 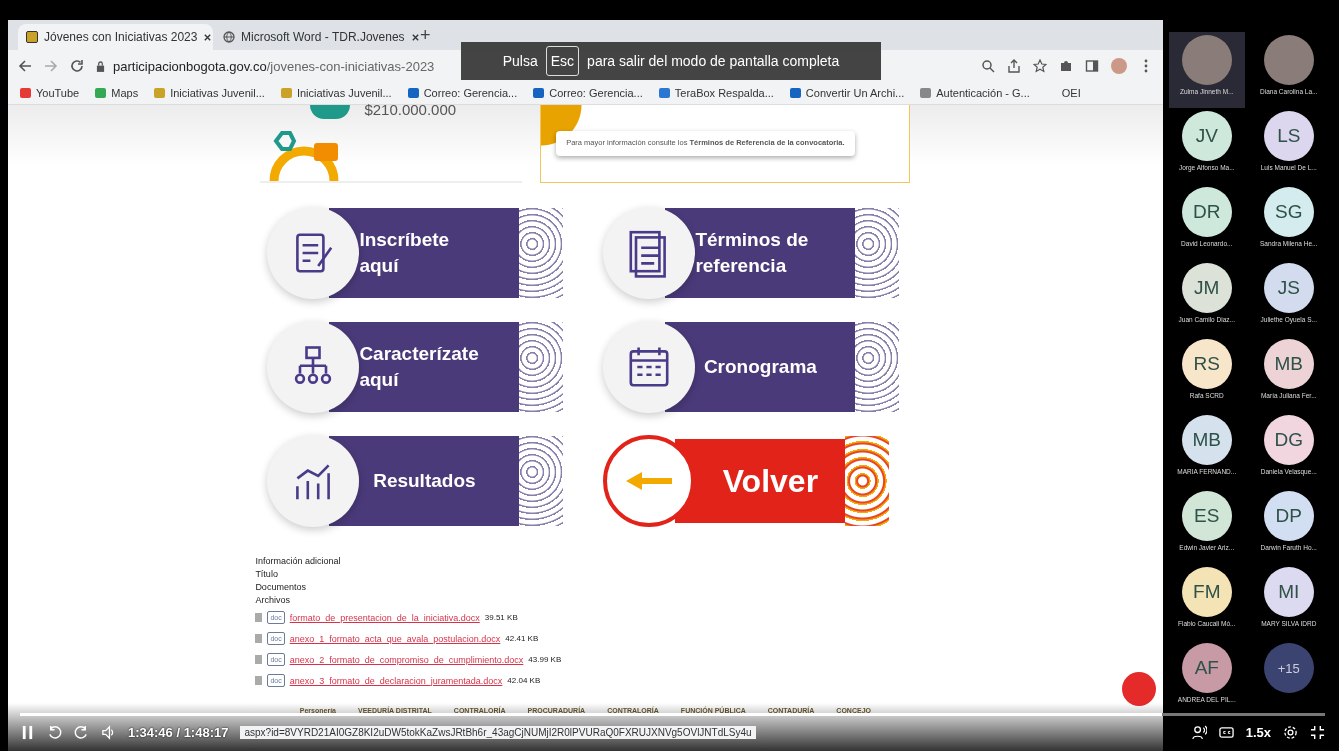 What do you see at coordinates (522, 638) in the screenshot?
I see `file-size: 42.41 KB` at bounding box center [522, 638].